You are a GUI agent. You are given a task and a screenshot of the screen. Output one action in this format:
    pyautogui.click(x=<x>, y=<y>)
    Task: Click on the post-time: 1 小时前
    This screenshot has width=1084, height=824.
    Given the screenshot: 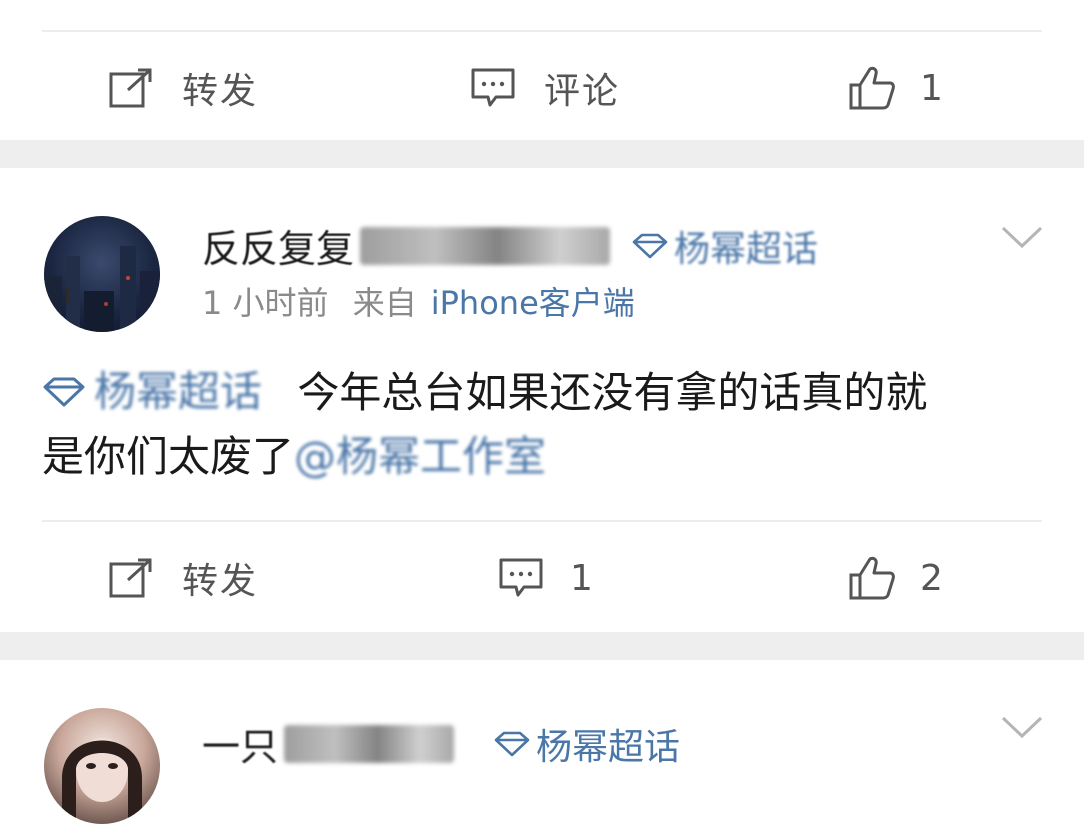 What is the action you would take?
    pyautogui.click(x=265, y=303)
    